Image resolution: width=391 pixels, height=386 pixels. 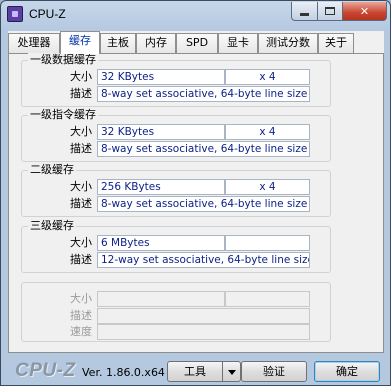 I want to click on tab-bench: 测试分数, so click(x=288, y=43).